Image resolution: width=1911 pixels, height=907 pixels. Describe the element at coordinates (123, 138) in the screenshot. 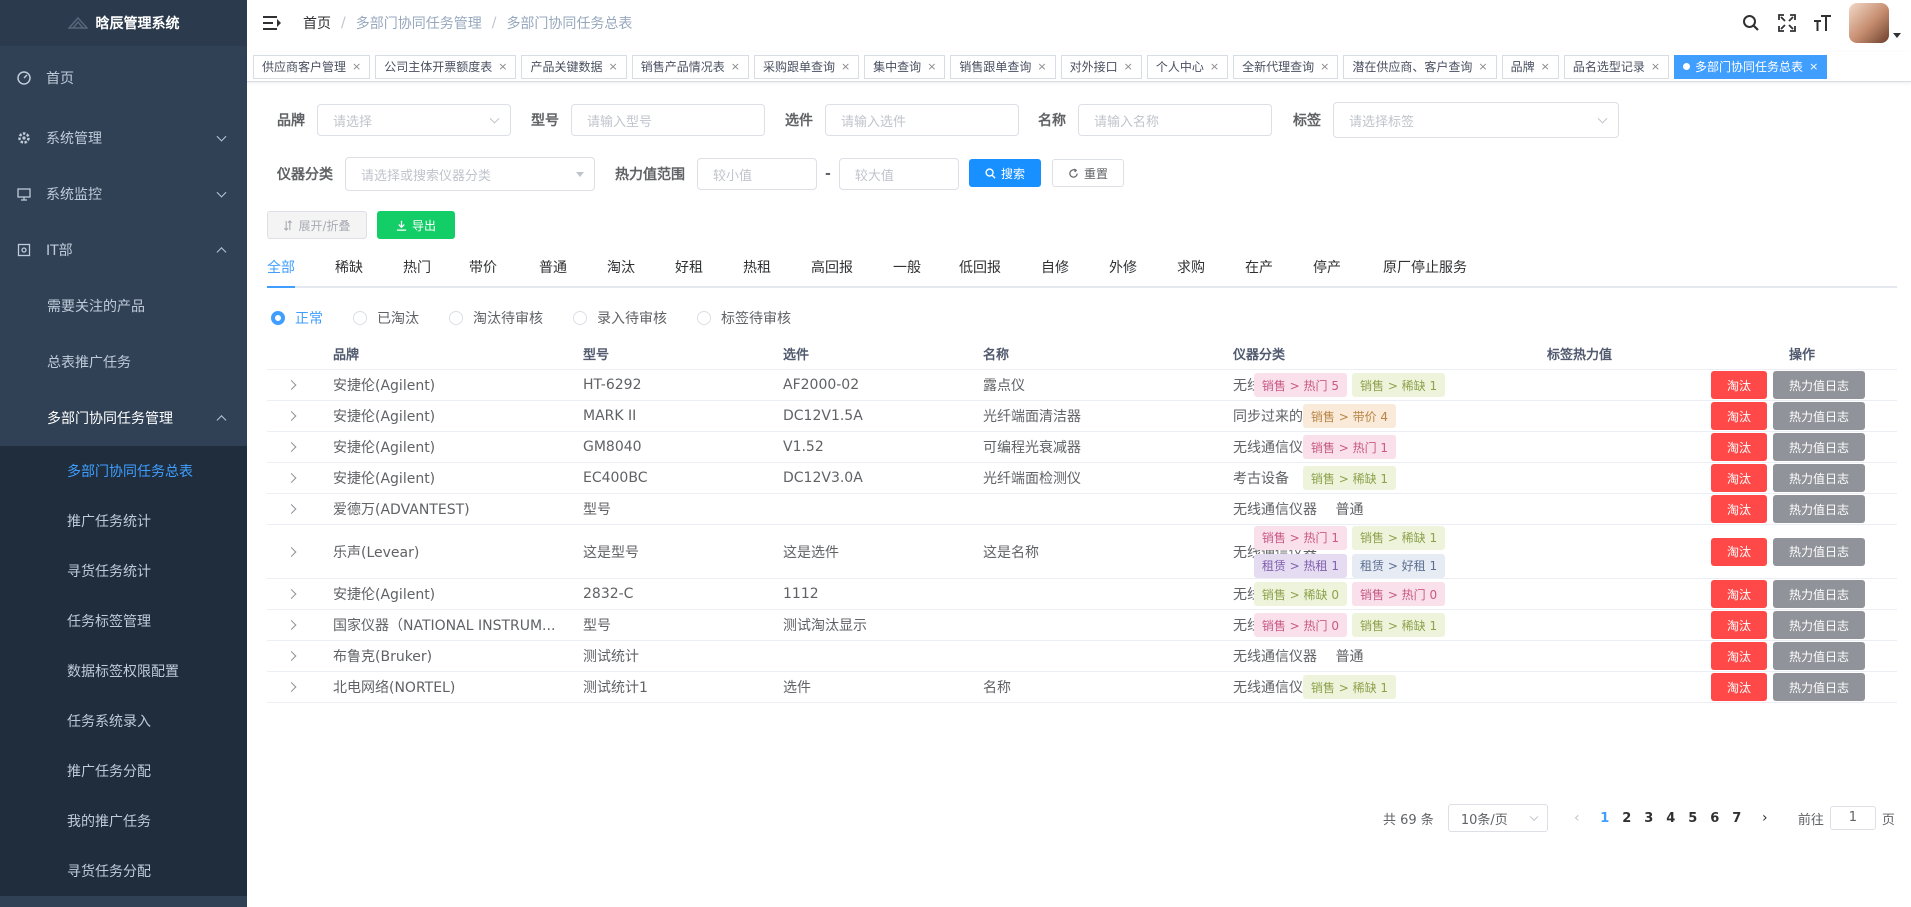

I see `sidebar-item-system-management: 系统管理` at that location.